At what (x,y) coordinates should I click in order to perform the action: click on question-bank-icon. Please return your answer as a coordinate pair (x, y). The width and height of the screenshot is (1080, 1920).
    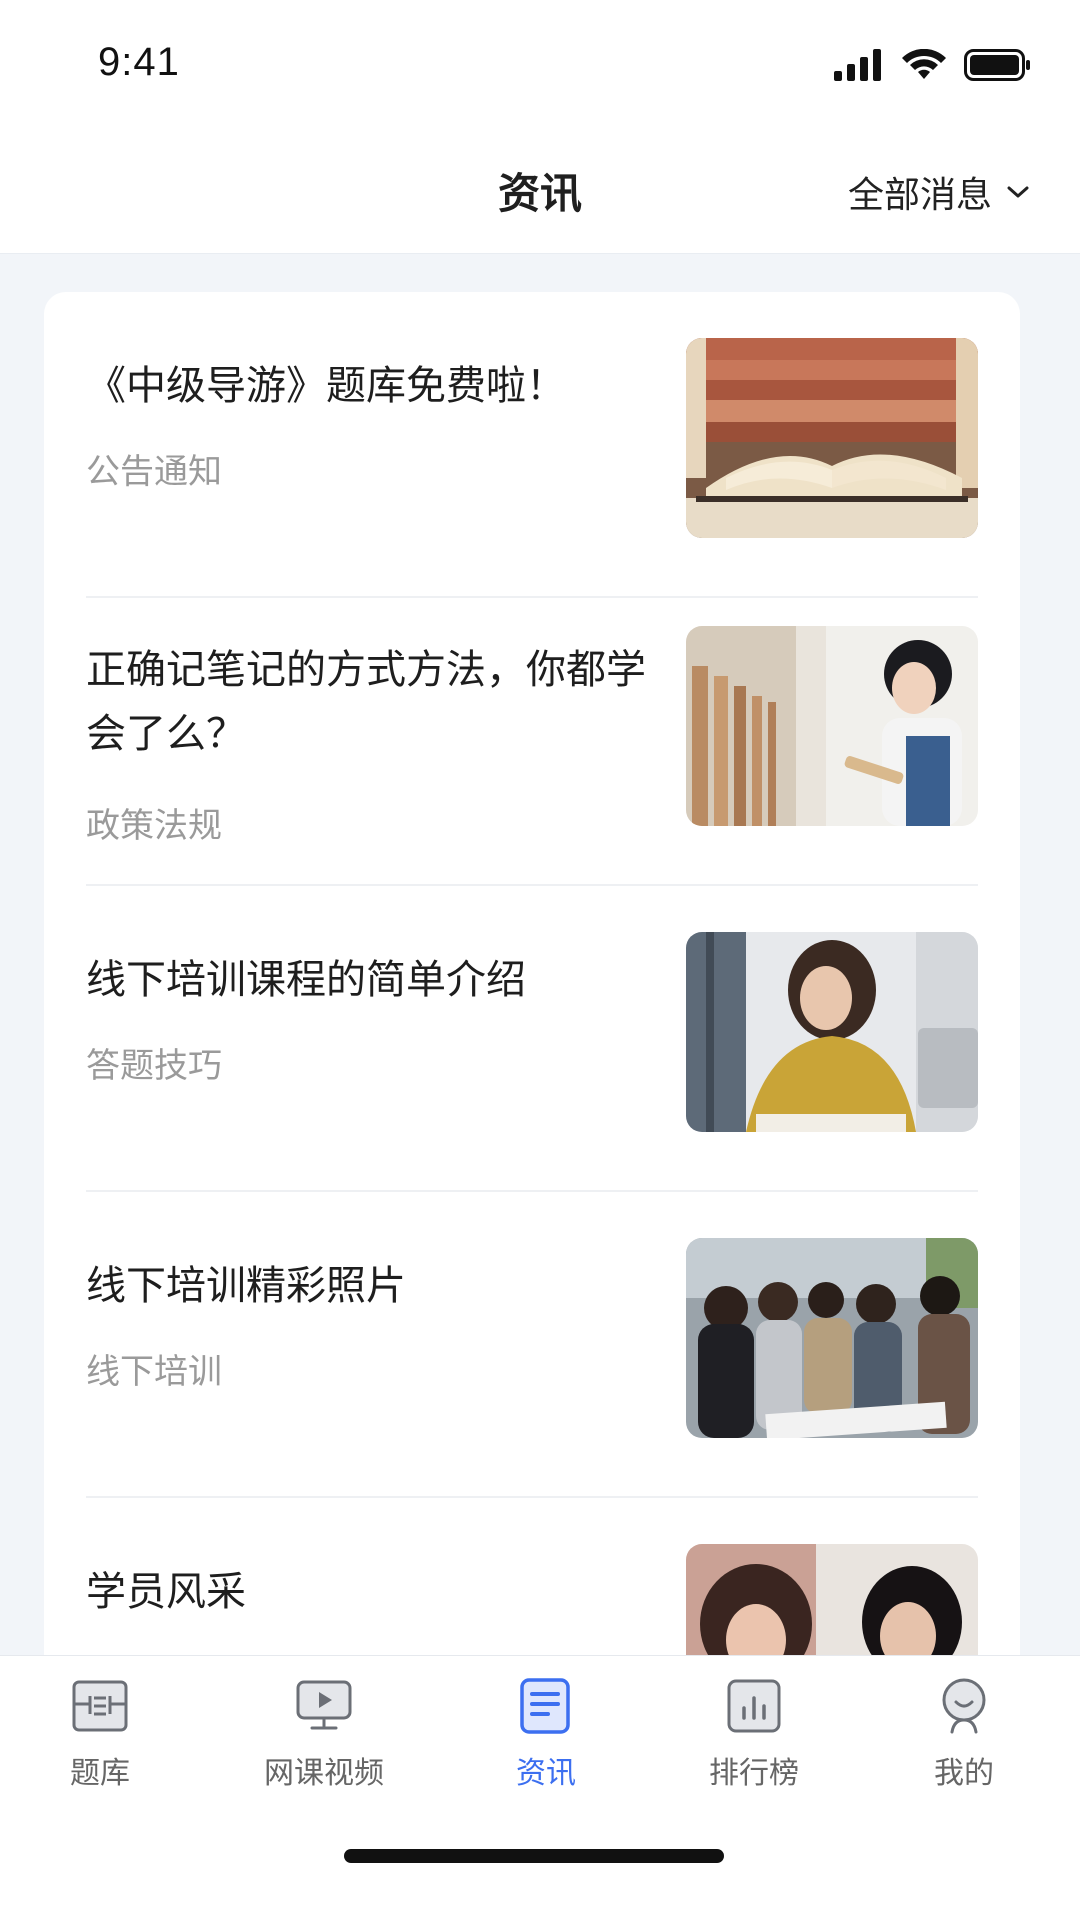
    Looking at the image, I should click on (100, 1706).